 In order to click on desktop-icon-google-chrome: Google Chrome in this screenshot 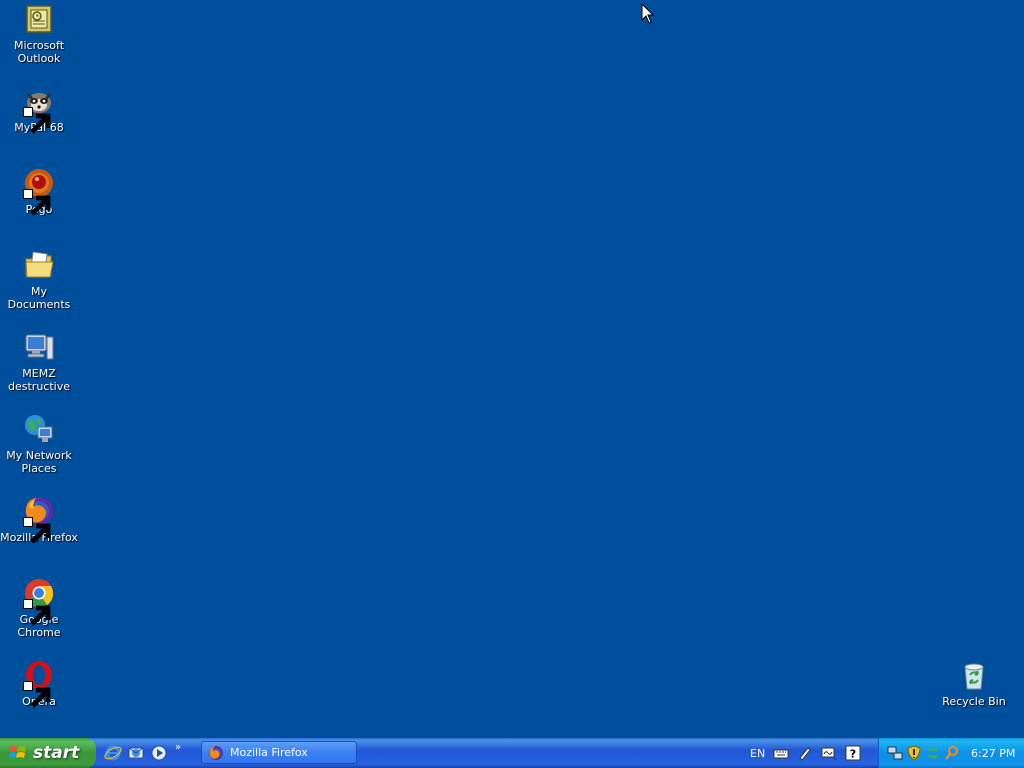, I will do `click(39, 608)`.